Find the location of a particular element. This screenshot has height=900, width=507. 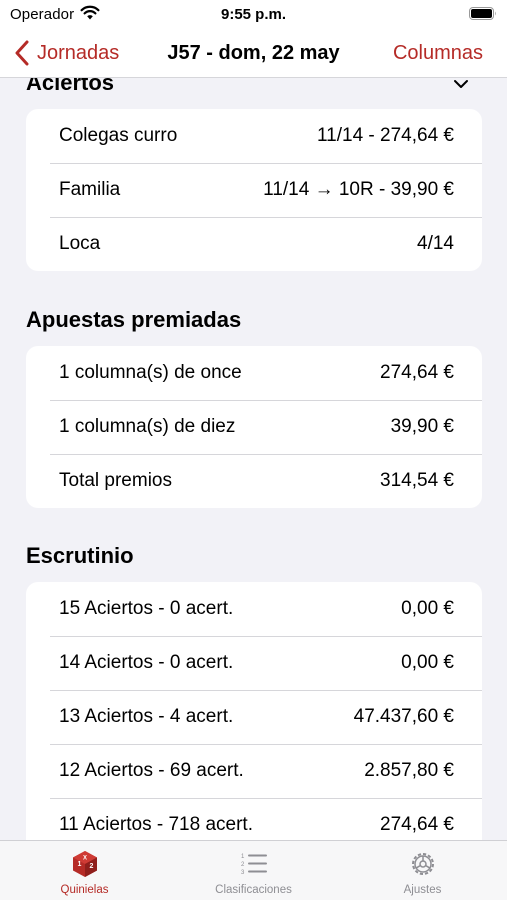

svg-text: 3 is located at coordinates (243, 873).